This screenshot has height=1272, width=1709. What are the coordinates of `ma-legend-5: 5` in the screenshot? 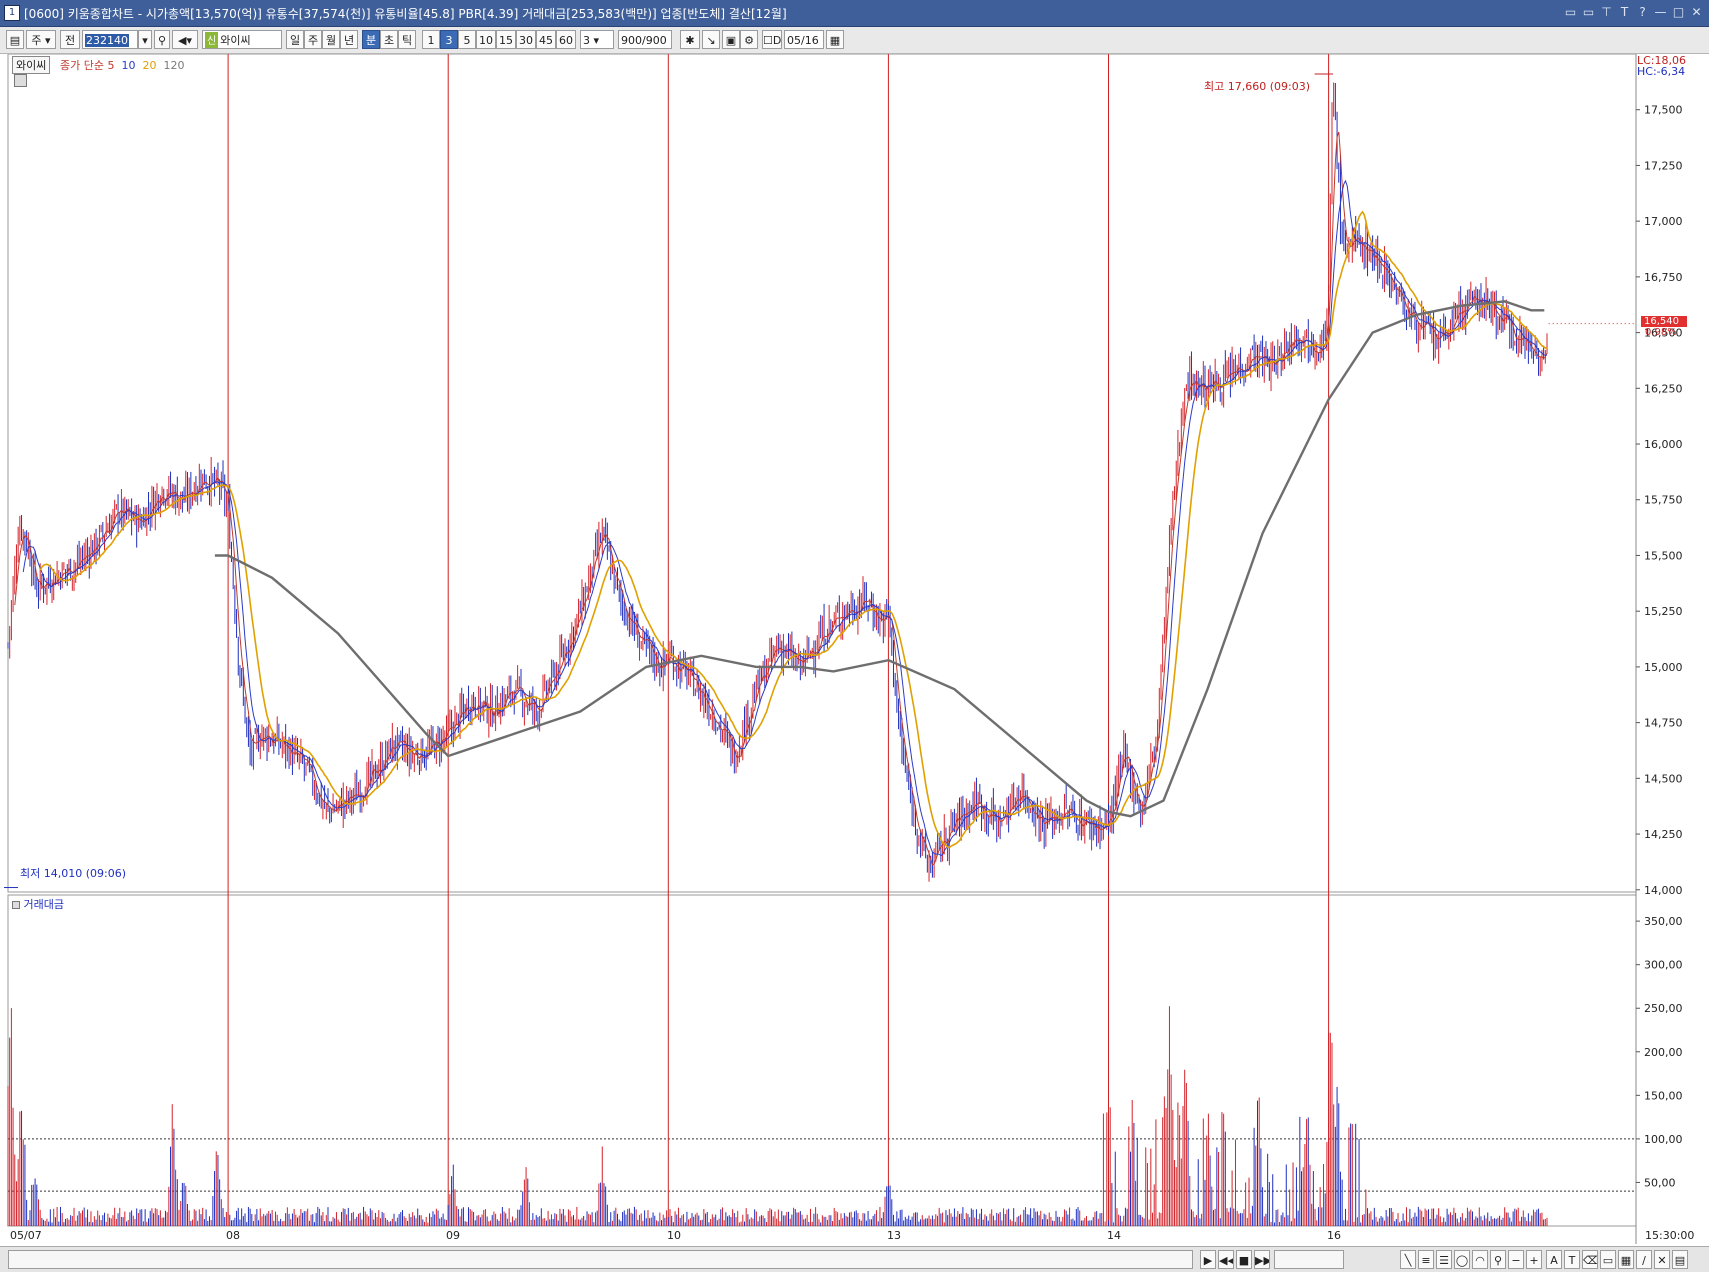 It's located at (111, 65).